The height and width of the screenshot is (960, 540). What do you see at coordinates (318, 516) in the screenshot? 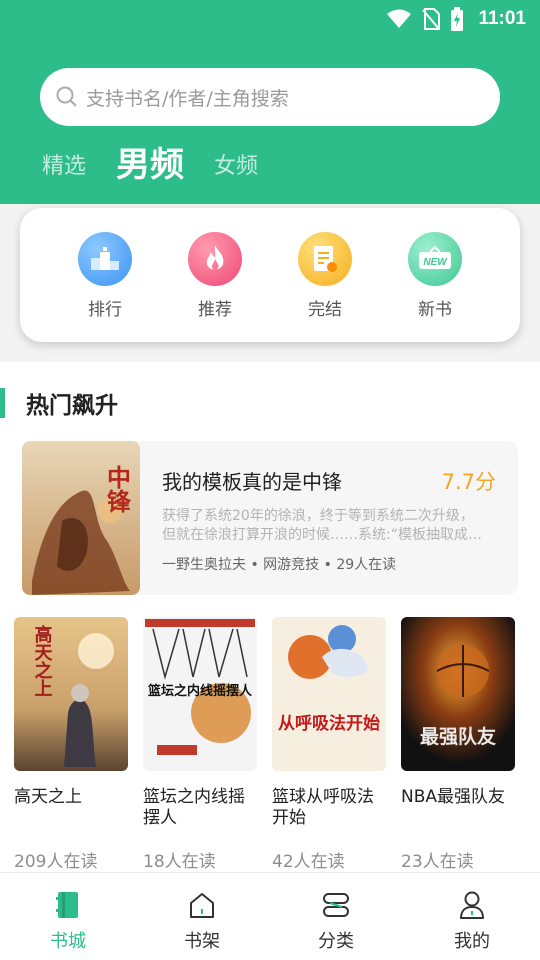
I see `featured-desc-line1: 获得了系统20年的徐浪，终于等到系统二次升级，` at bounding box center [318, 516].